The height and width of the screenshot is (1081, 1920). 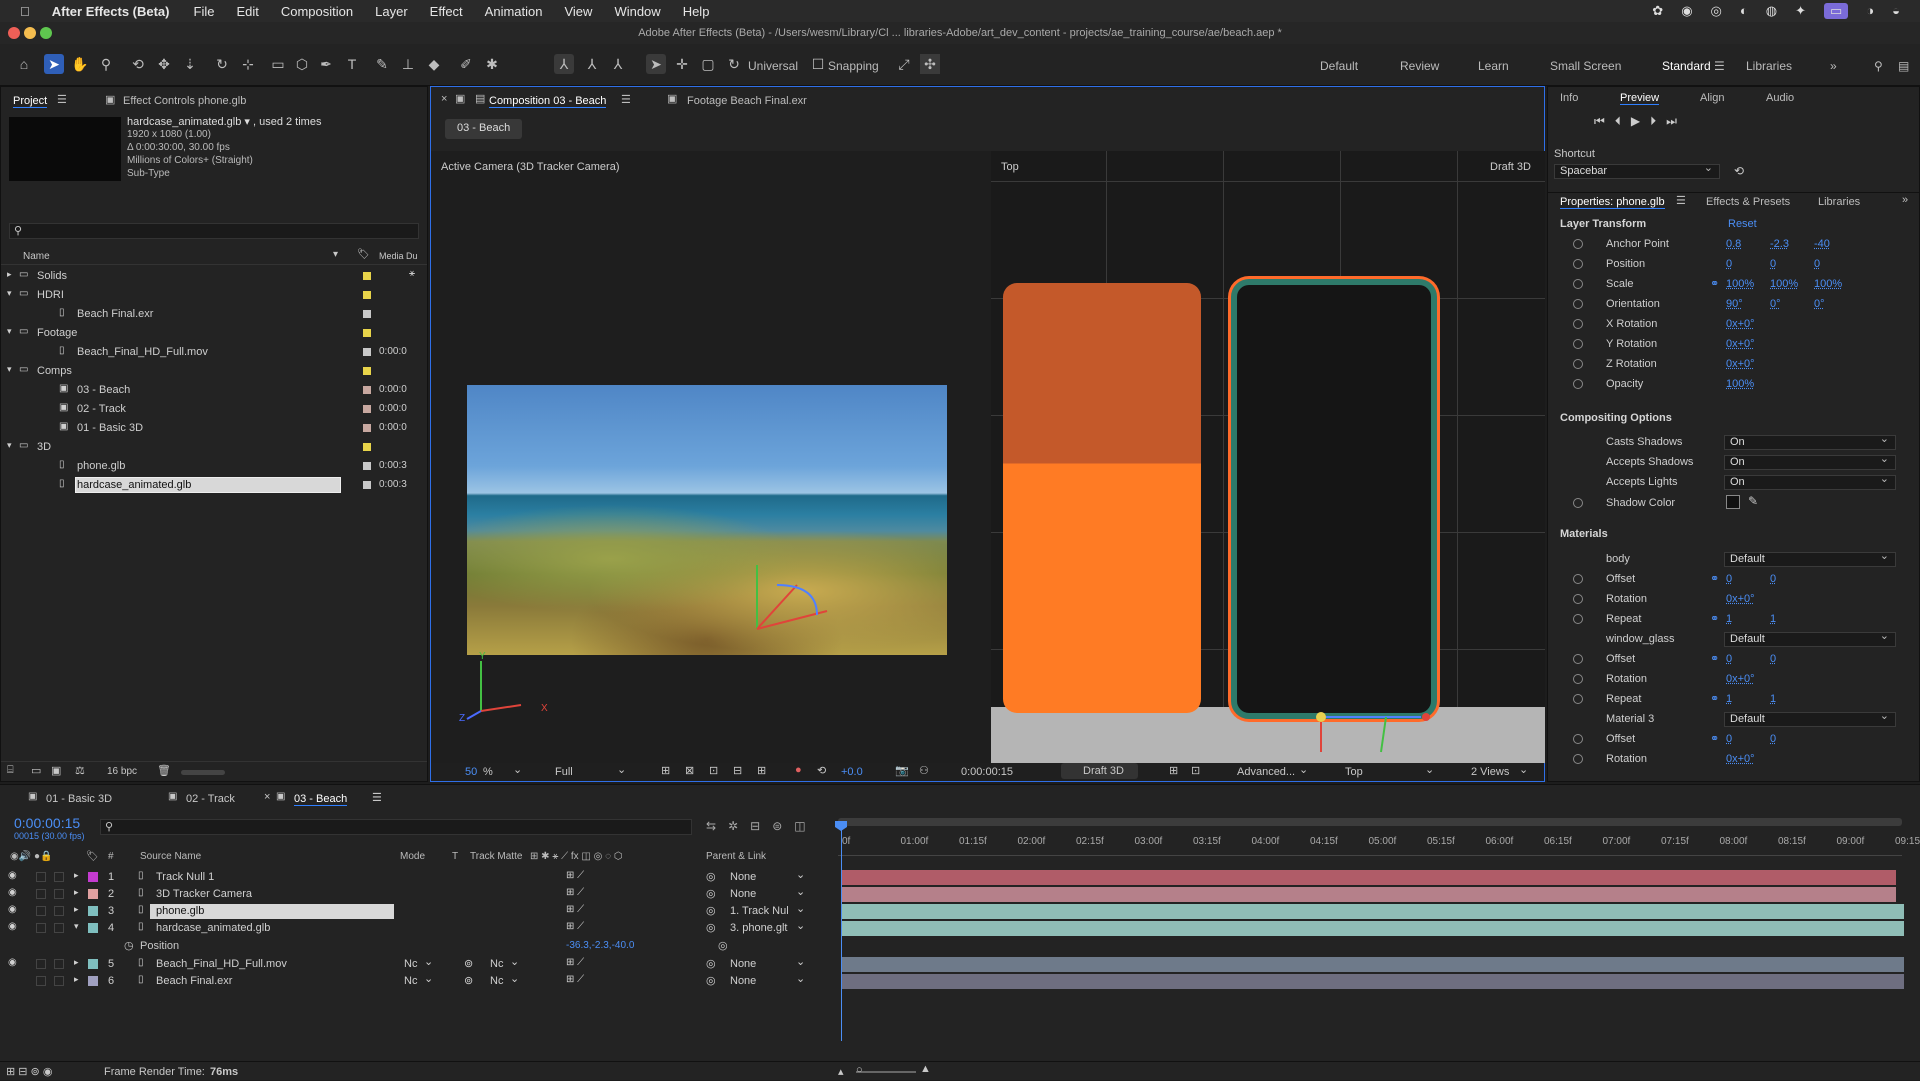 I want to click on snapshot-icon: 📷, so click(x=902, y=770).